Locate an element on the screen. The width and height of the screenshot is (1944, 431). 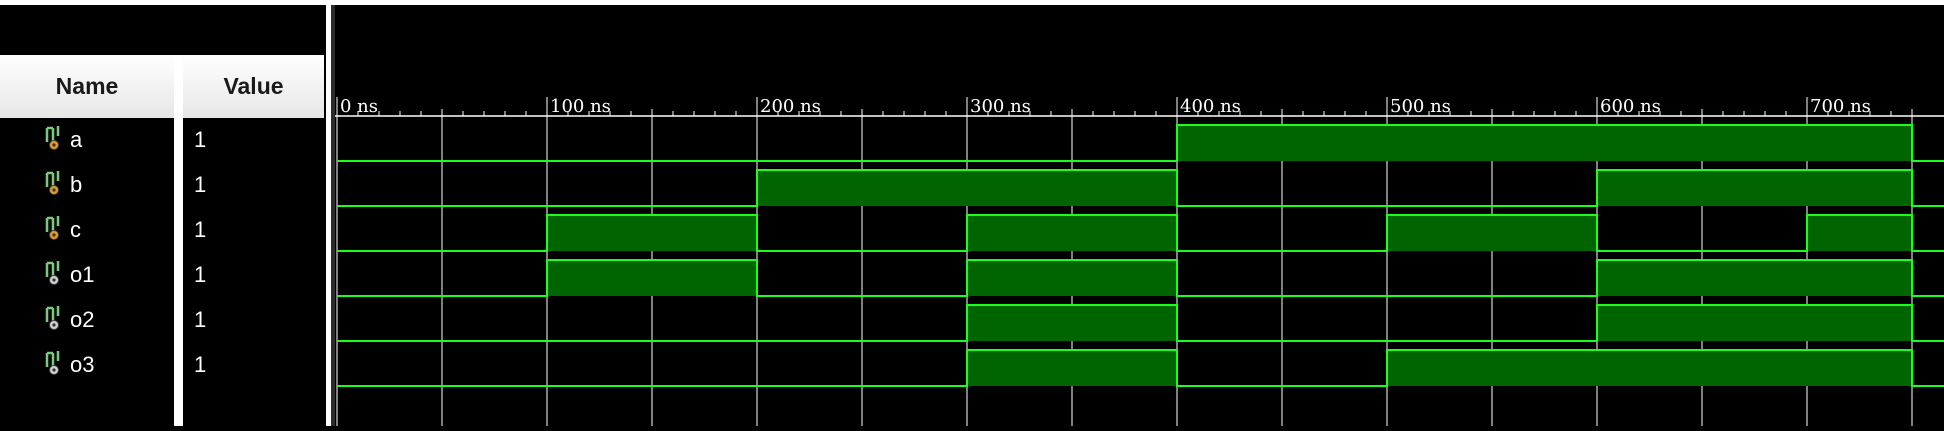
waveform-c is located at coordinates (1140, 233).